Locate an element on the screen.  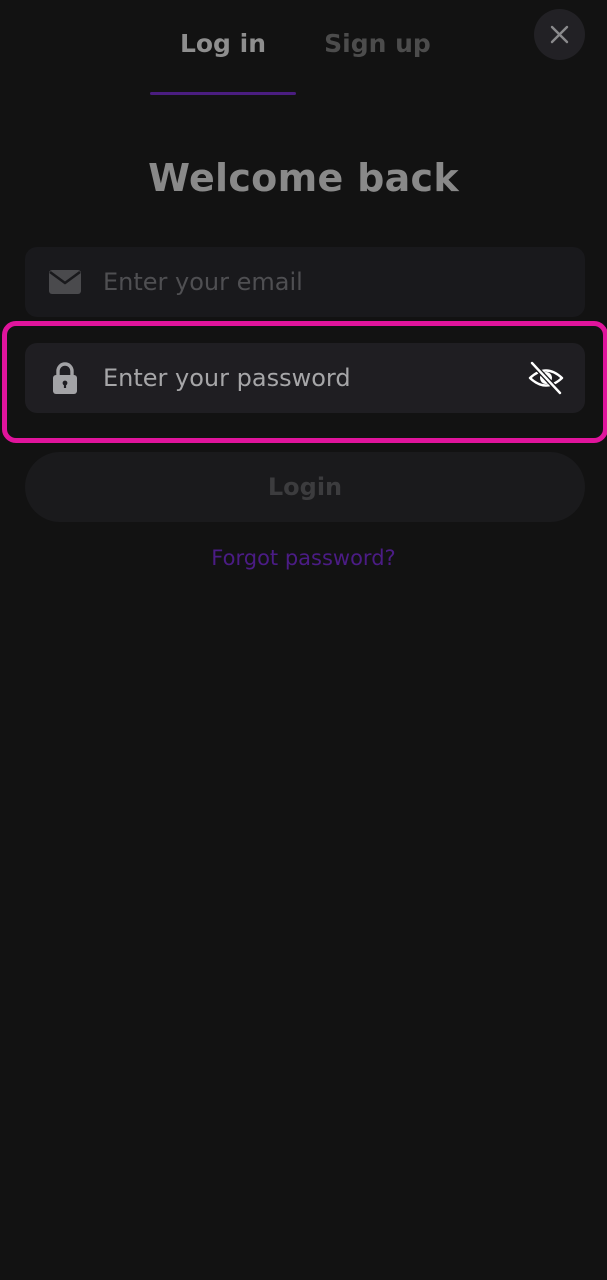
envelope-icon is located at coordinates (65, 282).